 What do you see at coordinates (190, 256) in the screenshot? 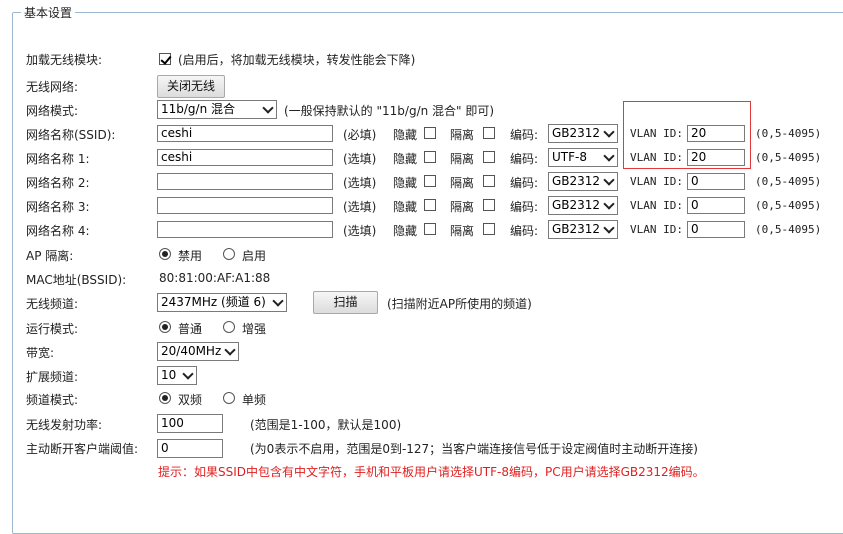
I see `ap-isolation-disable-label: 禁用` at bounding box center [190, 256].